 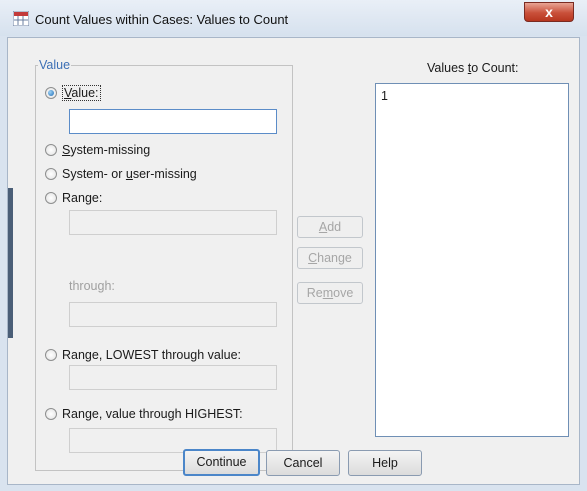 I want to click on value-input, so click(x=173, y=121).